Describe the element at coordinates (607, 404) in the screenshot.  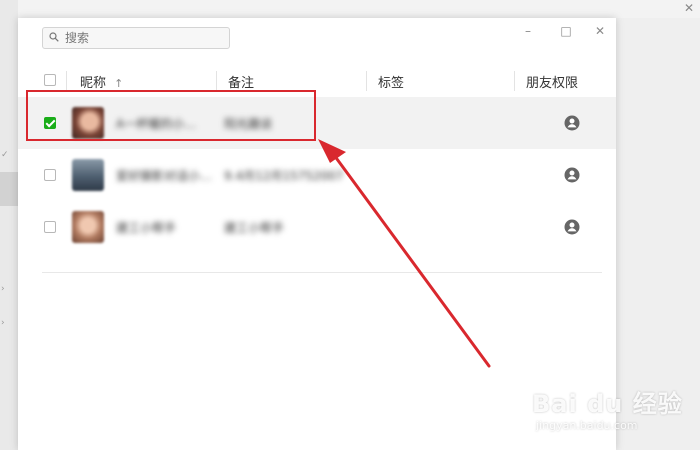
I see `watermark-logo: Bai du 经验` at that location.